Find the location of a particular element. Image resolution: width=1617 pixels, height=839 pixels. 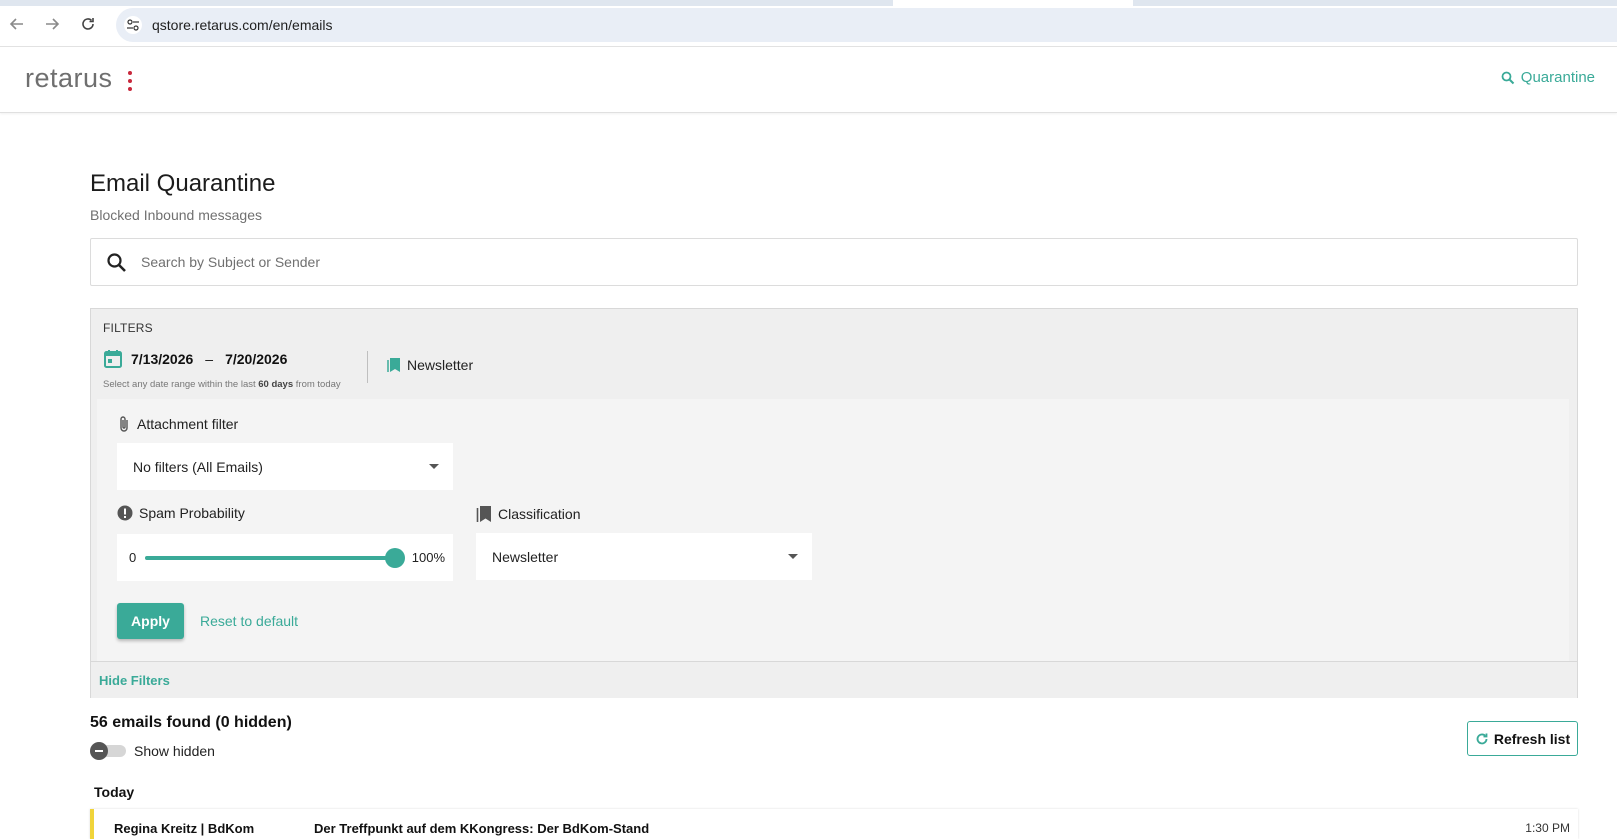

browser-toolbar: qstore.retarus.com/en/emails is located at coordinates (808, 23).